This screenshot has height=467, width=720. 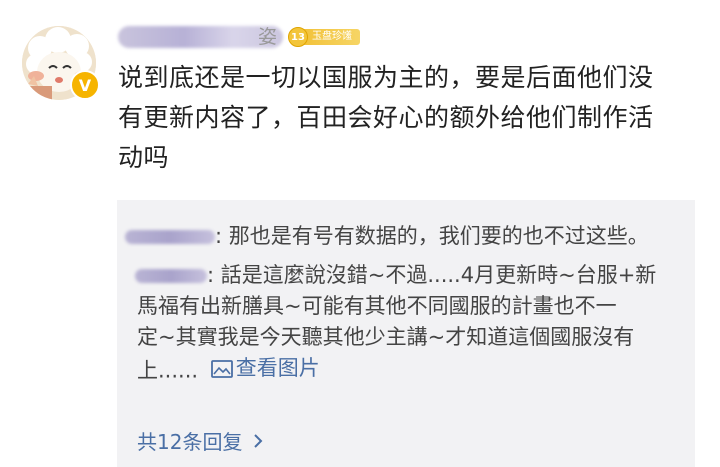 I want to click on image-icon, so click(x=221, y=368).